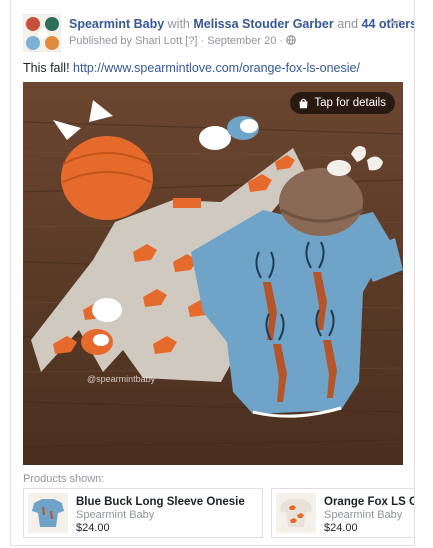 This screenshot has width=433, height=548. I want to click on tap-for-details-button: Tap for details, so click(342, 103).